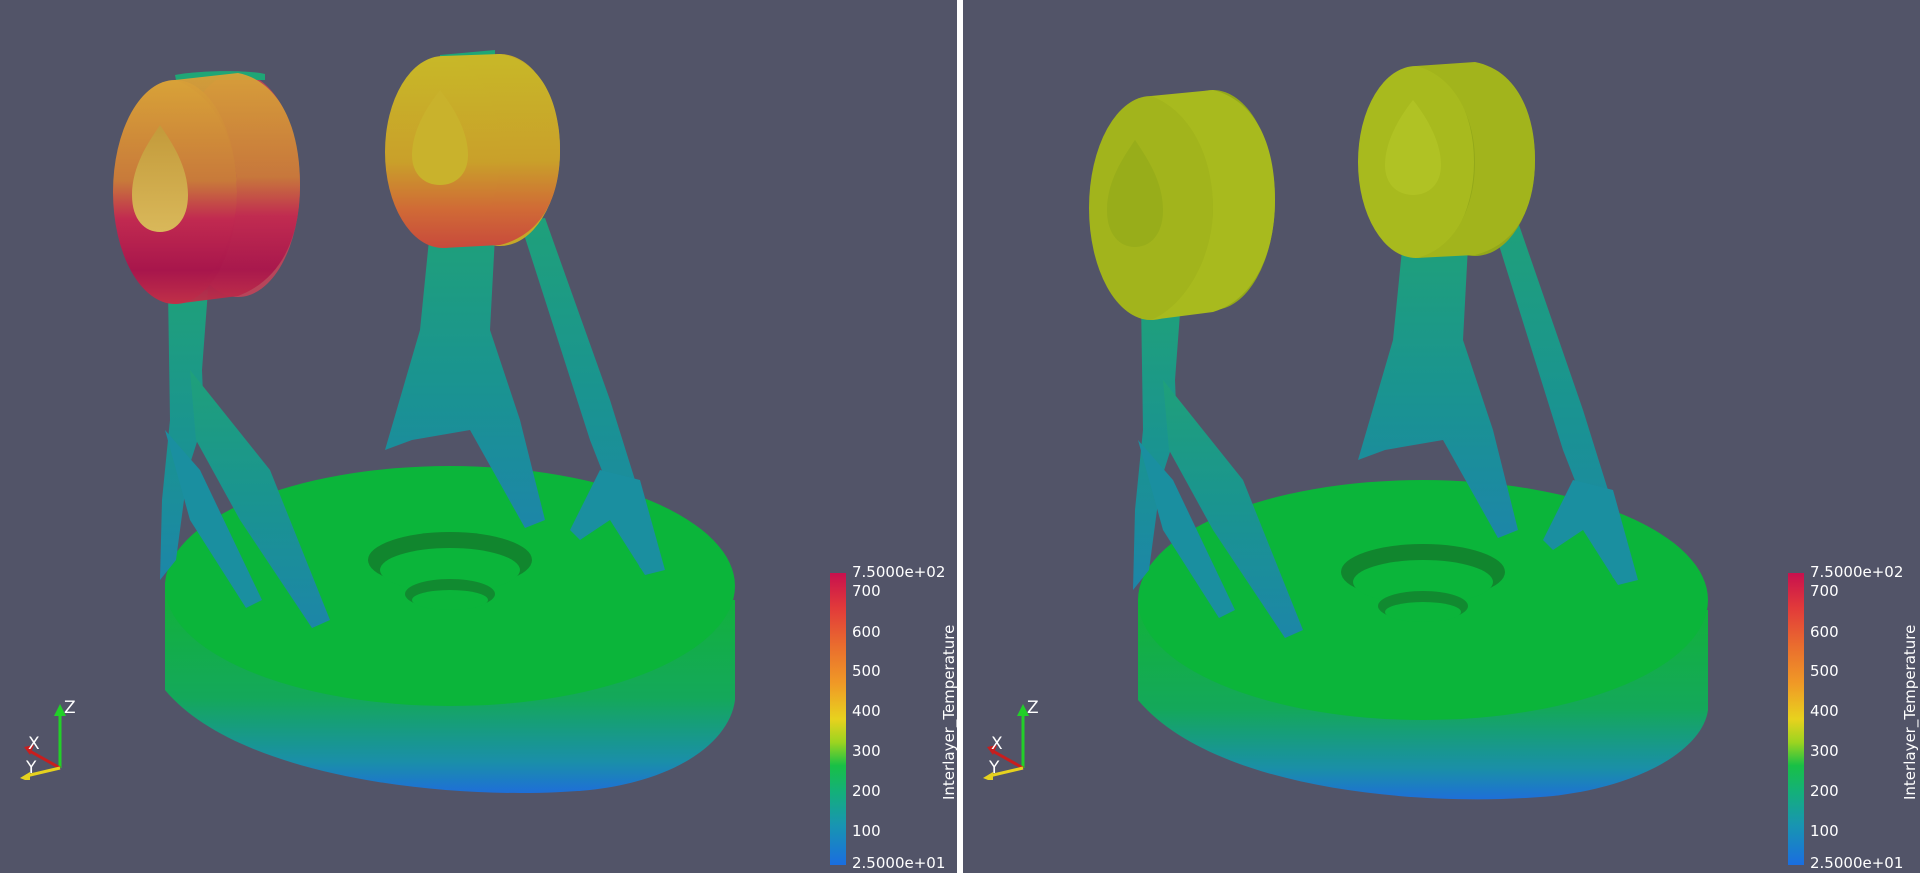  I want to click on orientation-axes-right: Z X Y, so click(1012, 740).